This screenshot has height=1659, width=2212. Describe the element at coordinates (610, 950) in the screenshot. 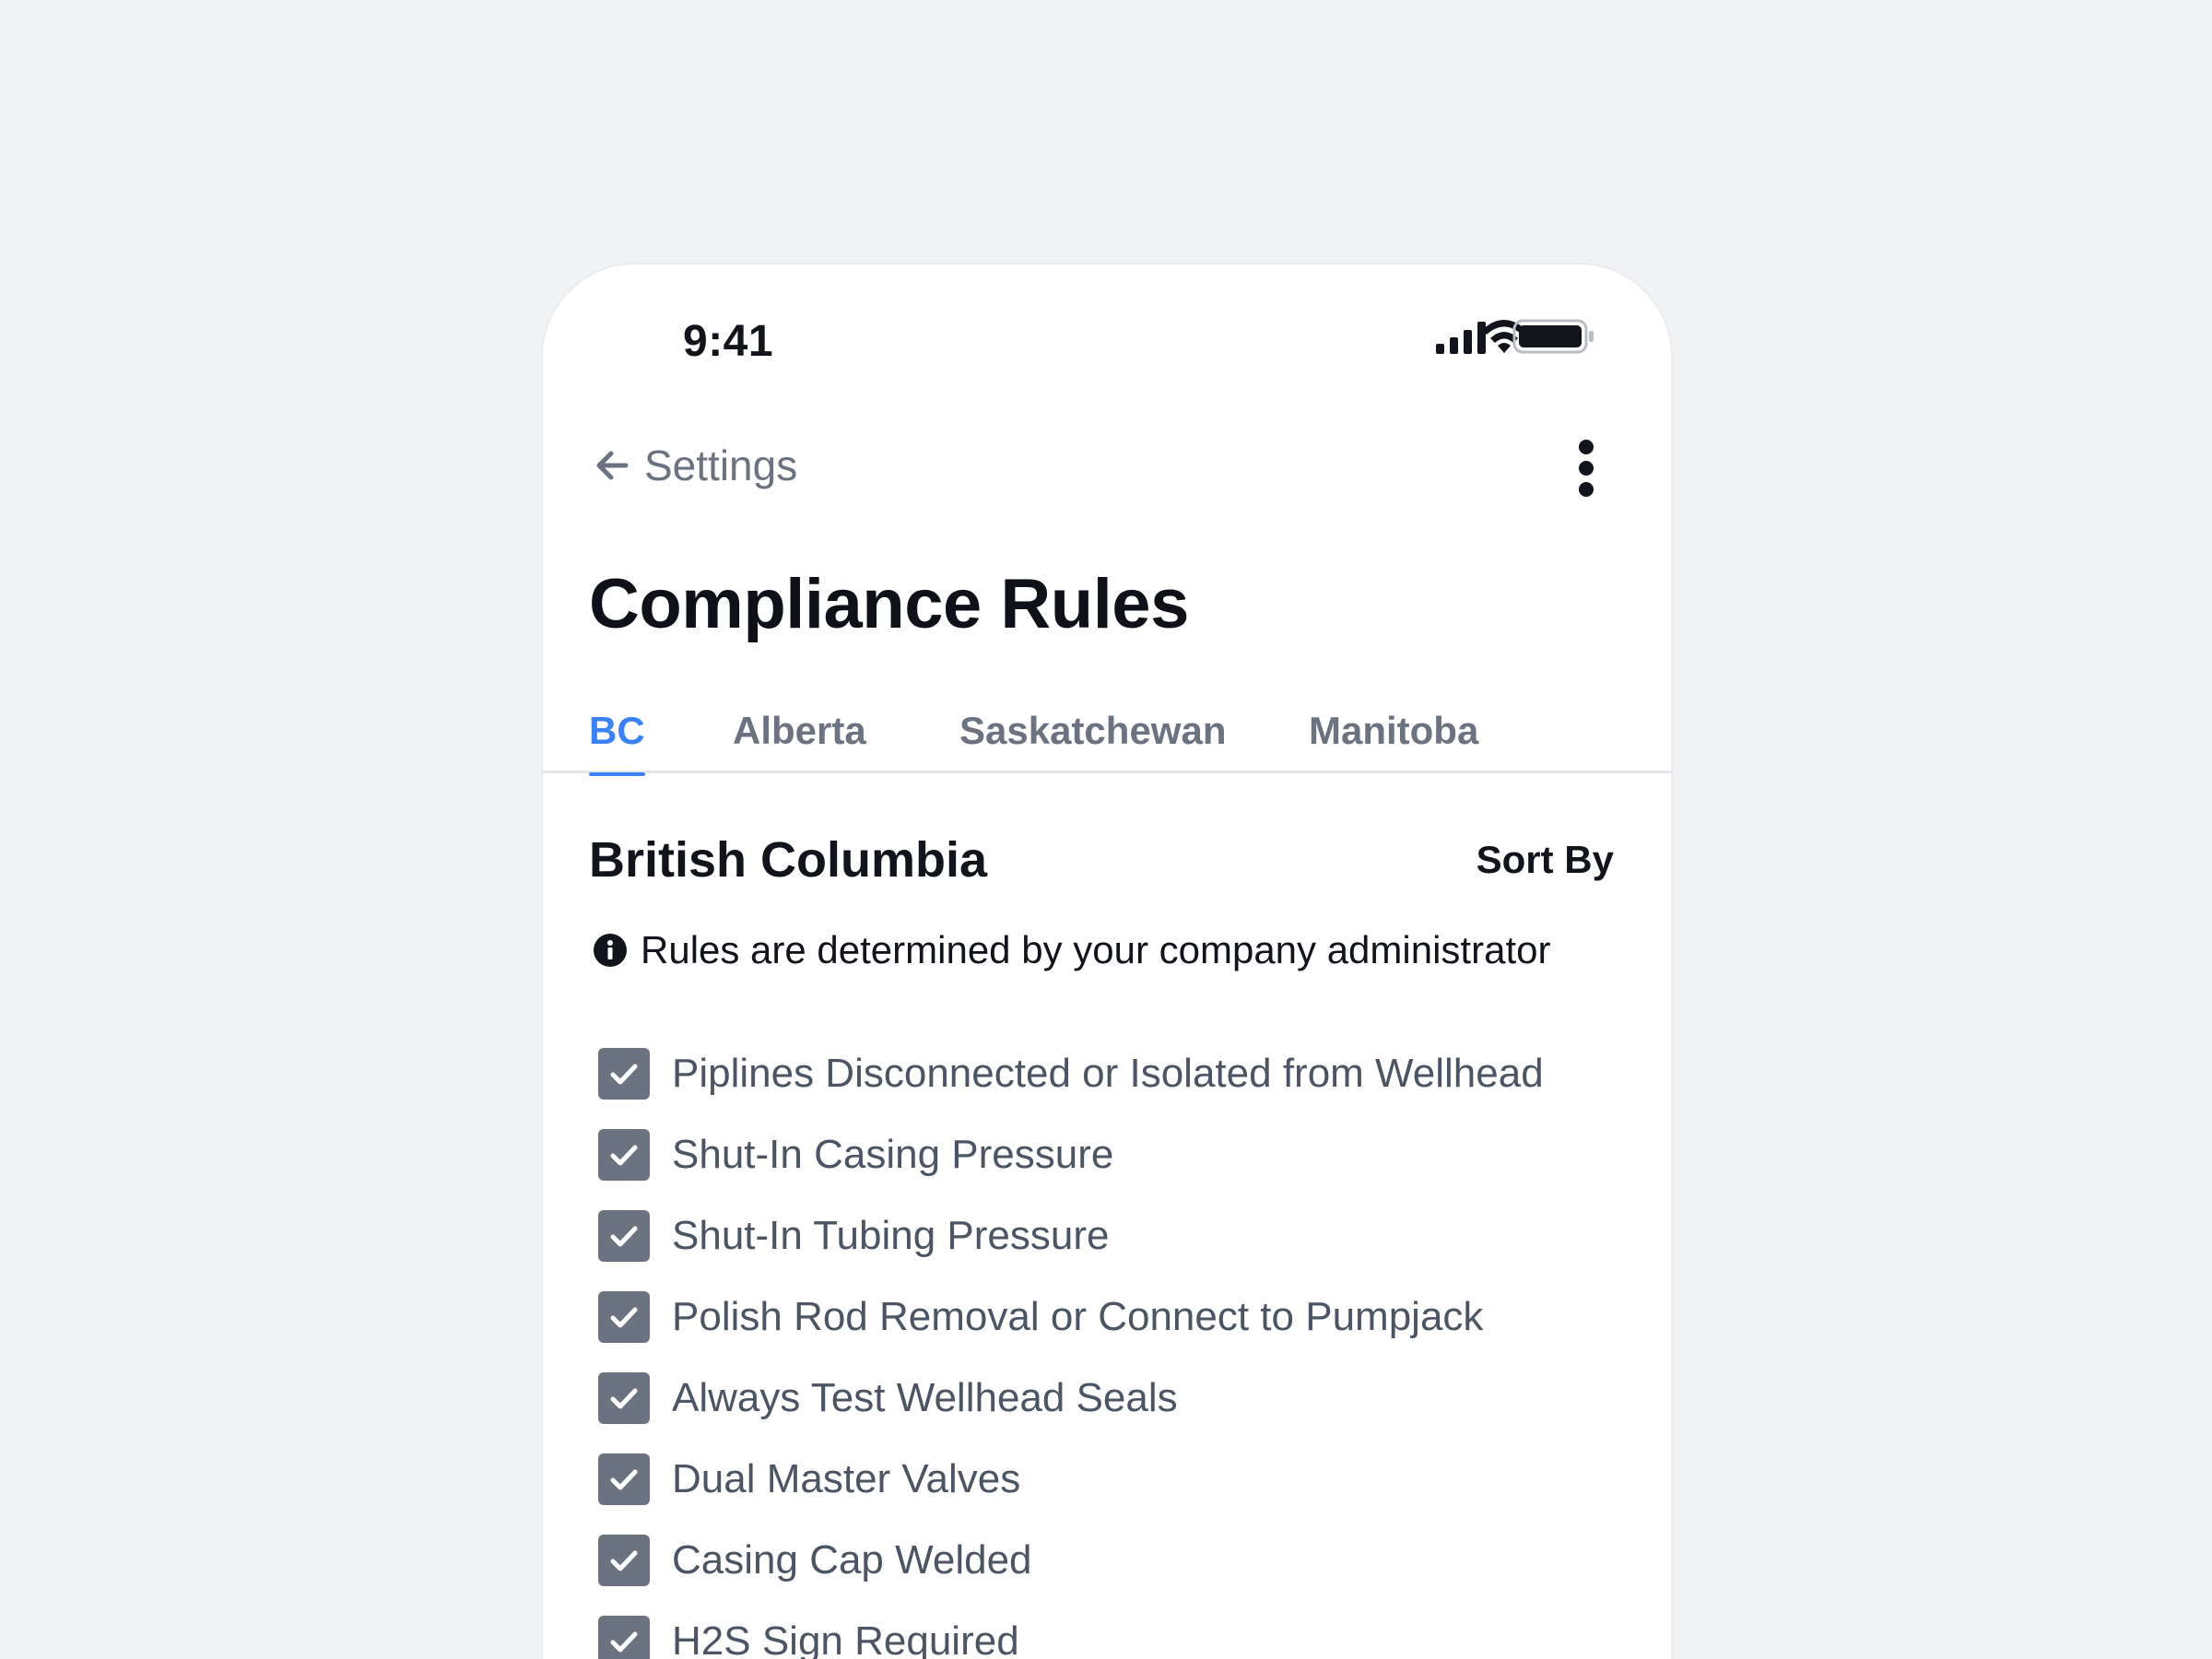

I see `info-icon` at that location.